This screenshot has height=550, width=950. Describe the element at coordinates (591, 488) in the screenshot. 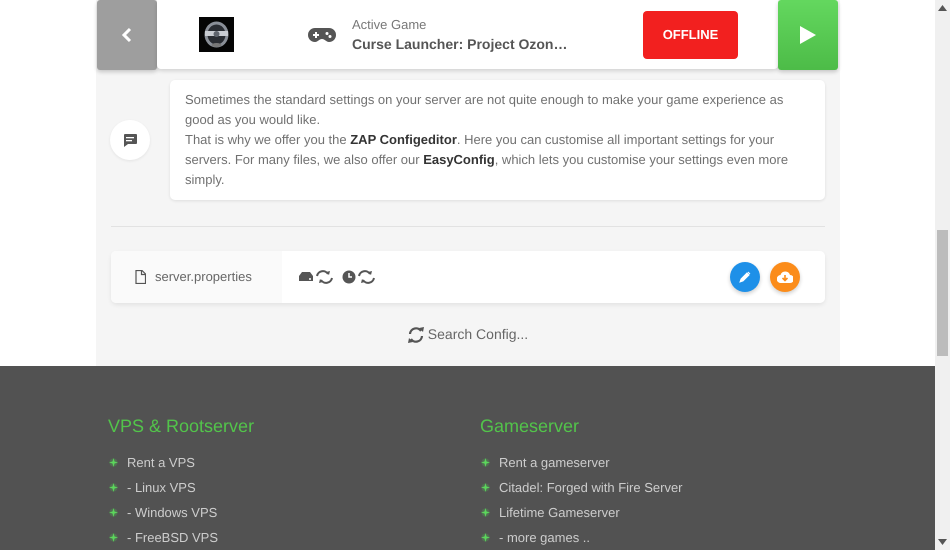

I see `footer-link: Citadel: Forged with Fire Server` at that location.